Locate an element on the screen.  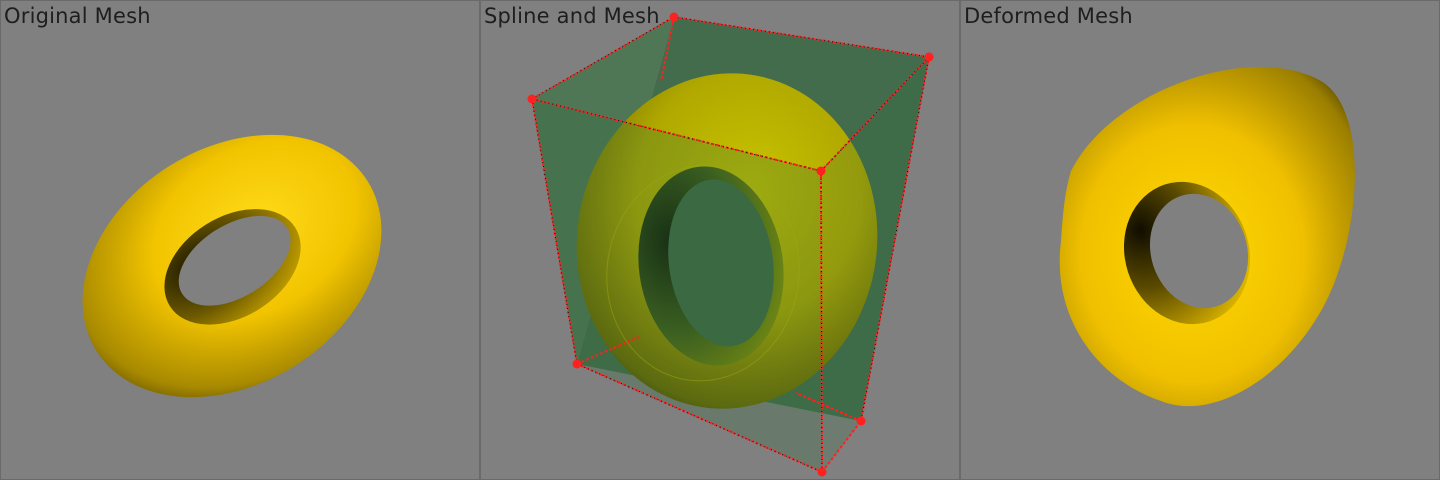
torus-mesh-original is located at coordinates (232, 266).